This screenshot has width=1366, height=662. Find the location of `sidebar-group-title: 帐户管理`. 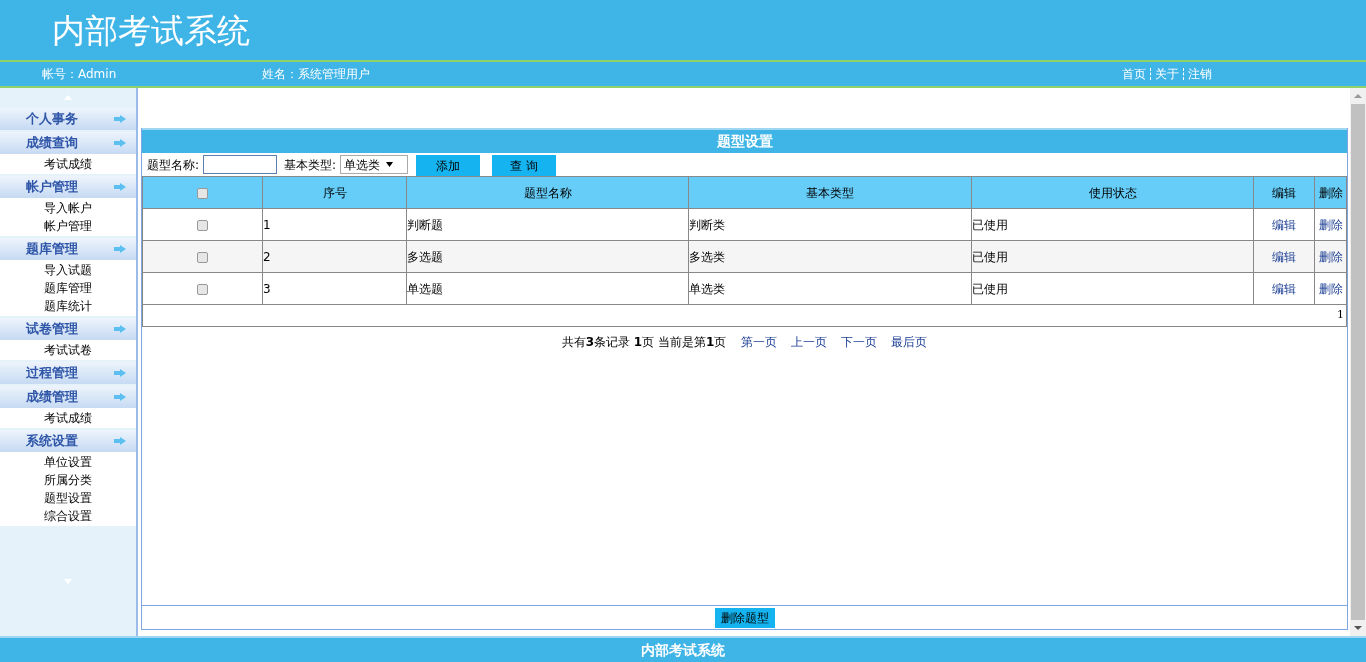

sidebar-group-title: 帐户管理 is located at coordinates (52, 187).